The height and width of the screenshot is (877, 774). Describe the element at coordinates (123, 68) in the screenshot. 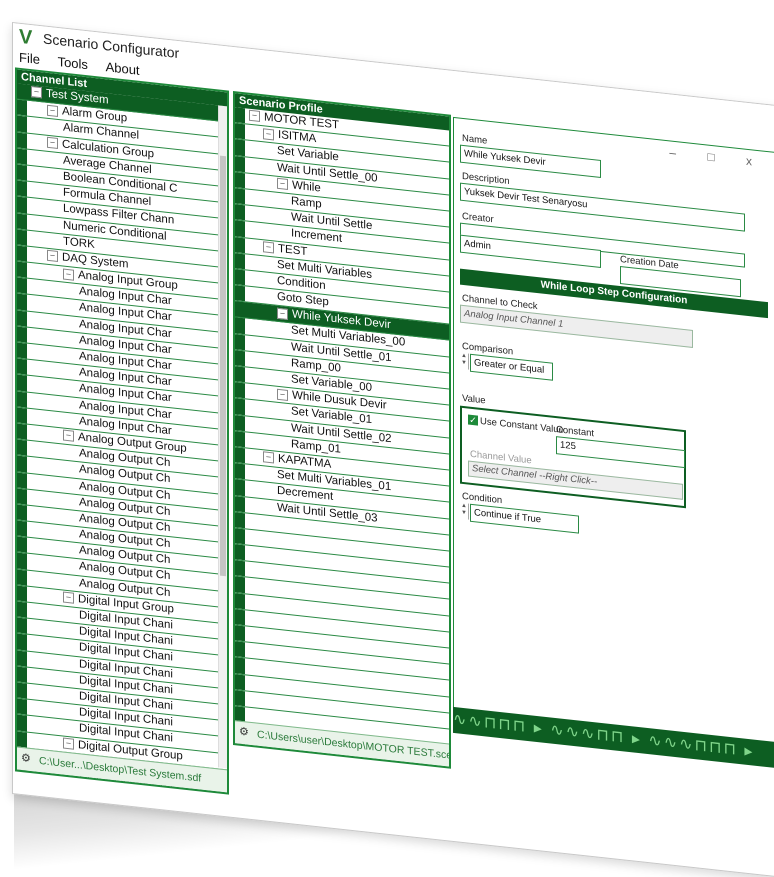

I see `menu-about: About` at that location.